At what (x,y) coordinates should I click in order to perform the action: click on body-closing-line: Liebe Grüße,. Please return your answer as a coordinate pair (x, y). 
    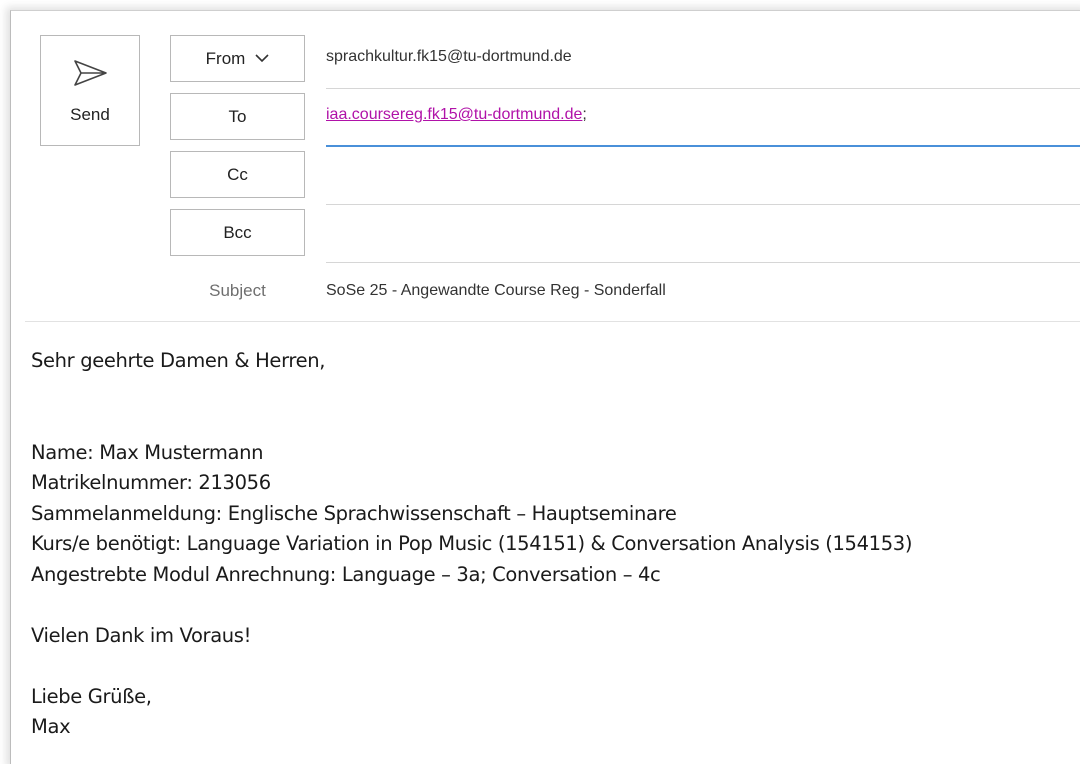
    Looking at the image, I should click on (91, 696).